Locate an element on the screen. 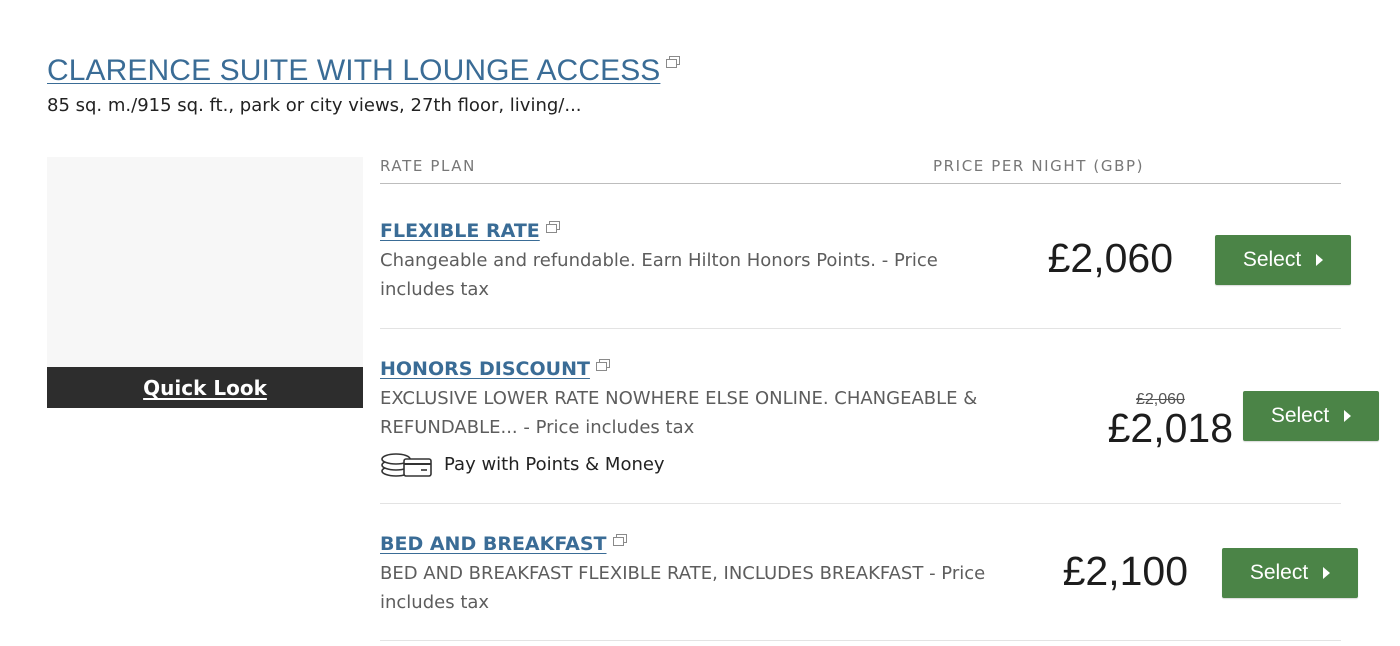 The width and height of the screenshot is (1400, 646). room-title-link: CLARENCE SUITE WITH LOUNGE ACCESS is located at coordinates (353, 70).